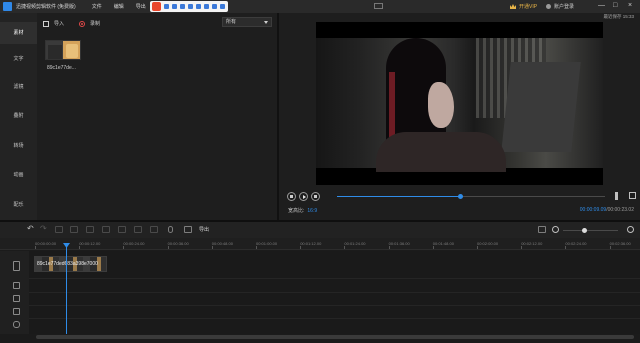 The image size is (640, 343). Describe the element at coordinates (204, 229) in the screenshot. I see `export-button: 导出` at that location.